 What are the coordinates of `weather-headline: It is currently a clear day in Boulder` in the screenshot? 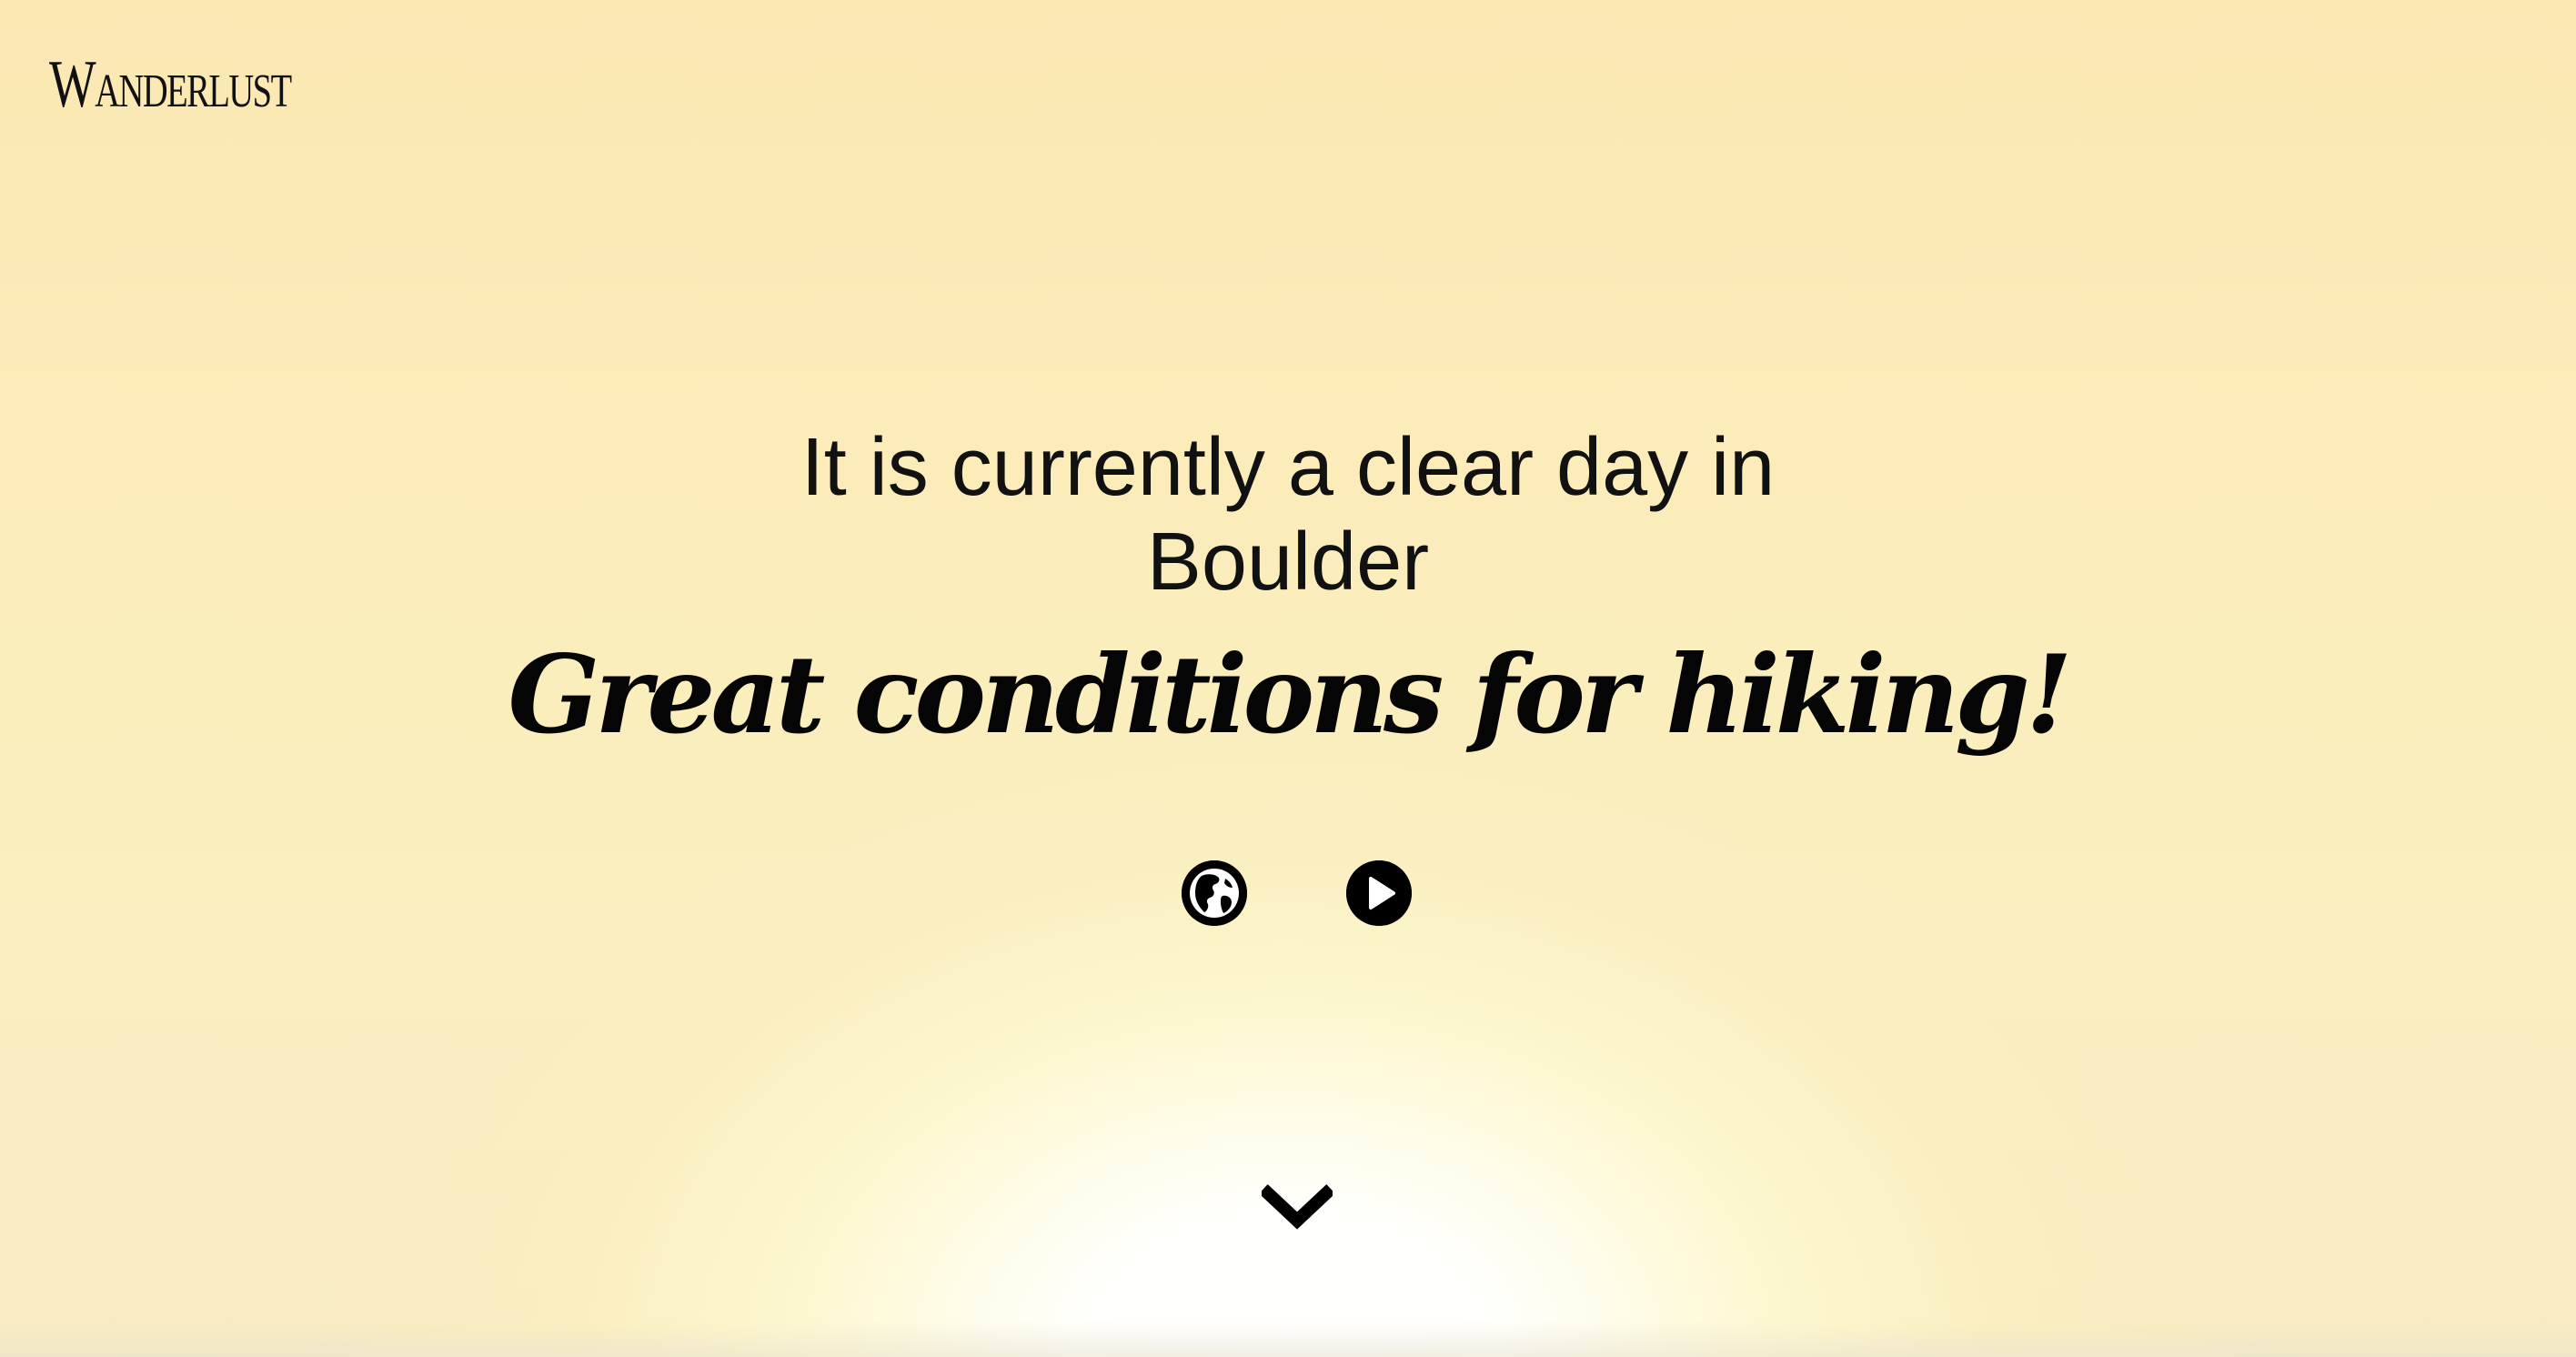 It's located at (1288, 514).